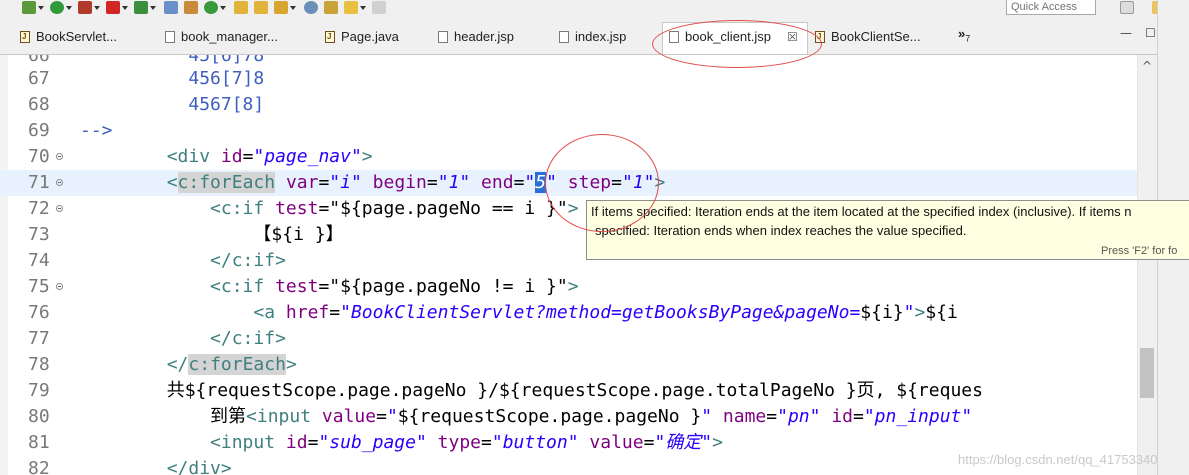 The height and width of the screenshot is (475, 1189). What do you see at coordinates (156, 466) in the screenshot?
I see `line-code: </div>` at bounding box center [156, 466].